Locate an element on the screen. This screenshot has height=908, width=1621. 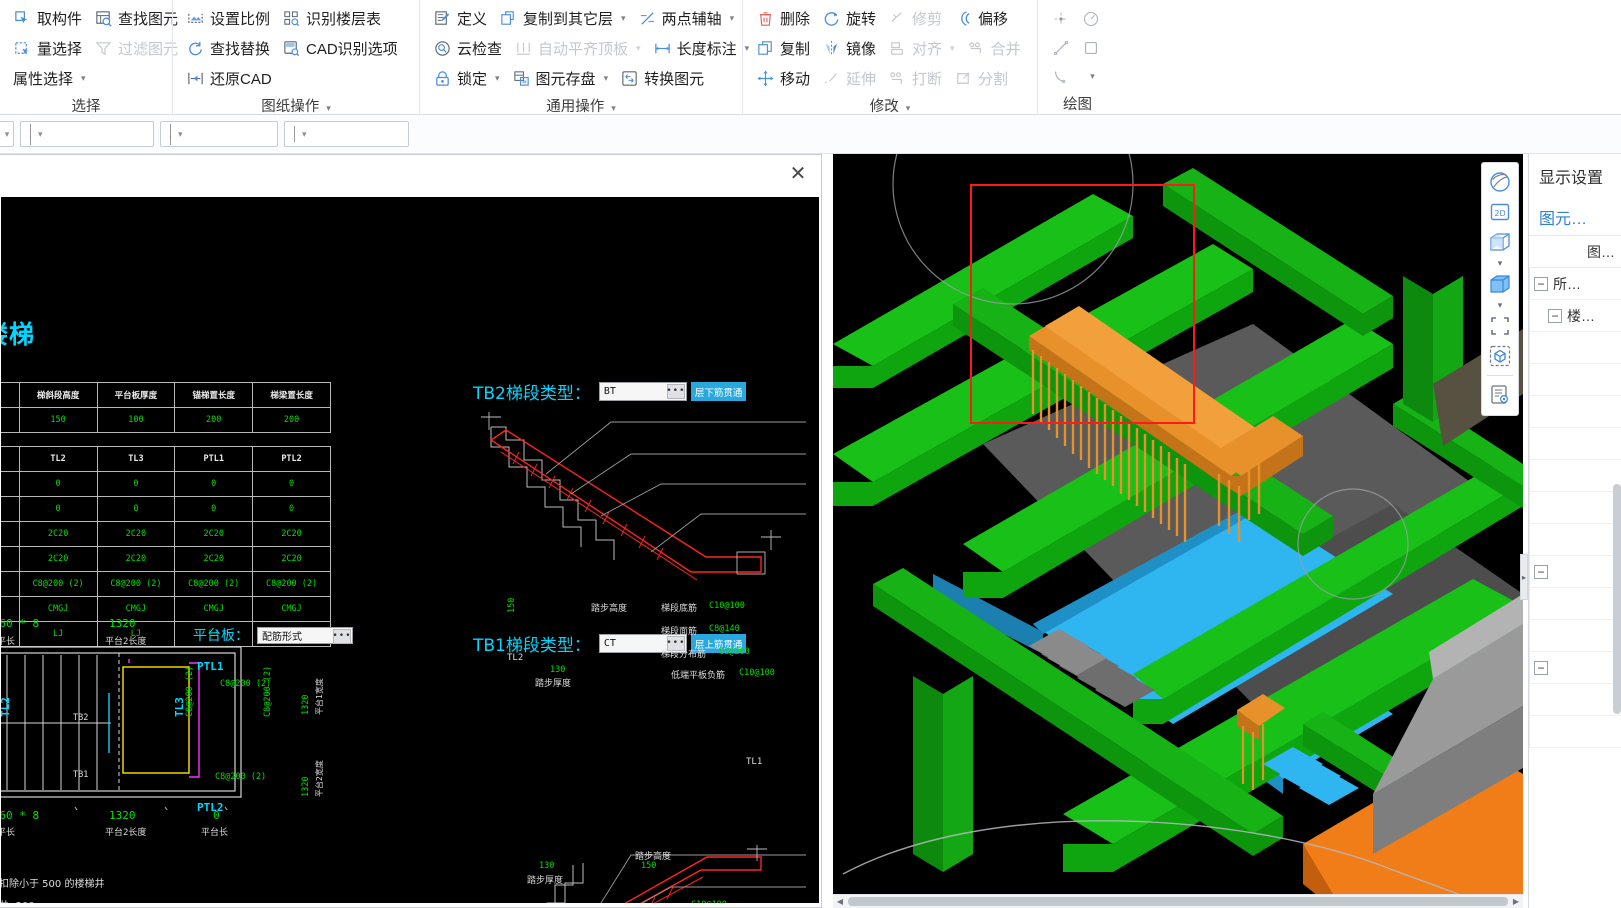
category-combo-value: 楼梯 is located at coordinates (170, 134).